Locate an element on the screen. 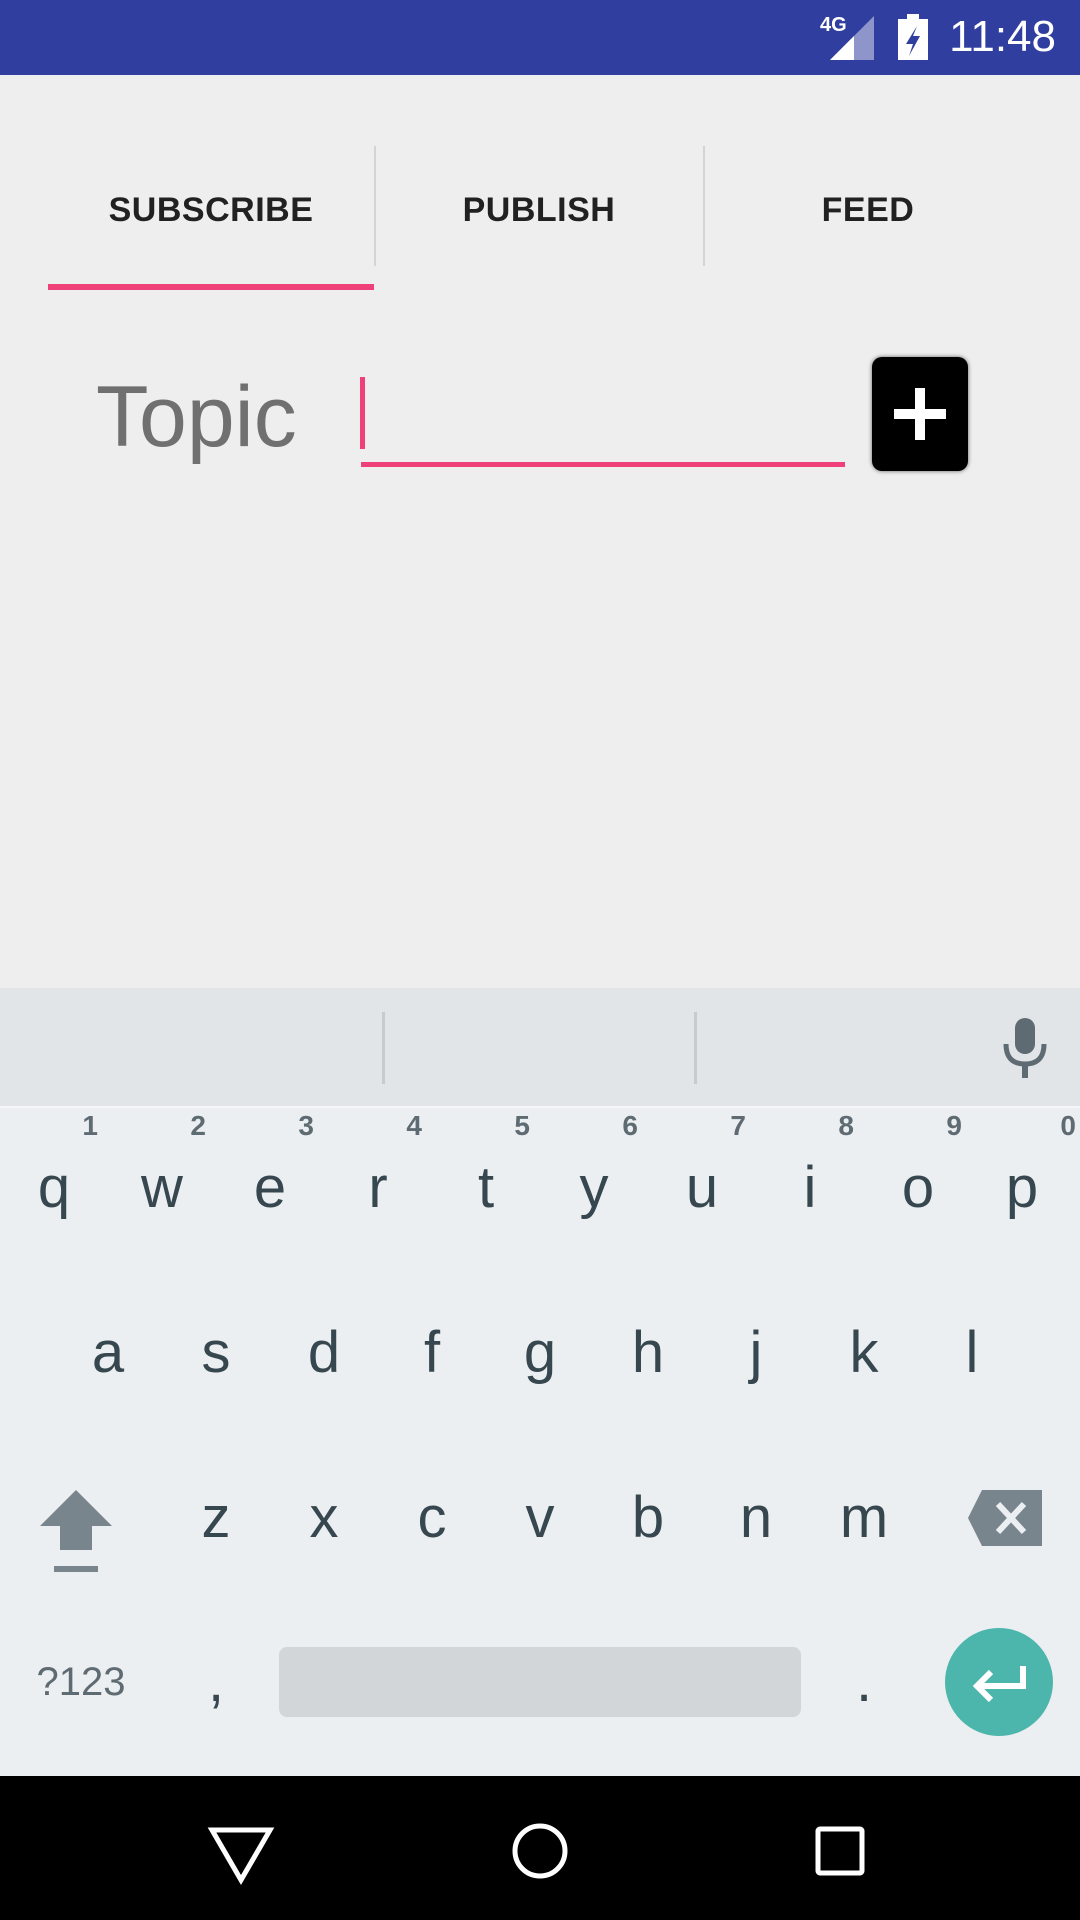  key-c: c is located at coordinates (432, 1518).